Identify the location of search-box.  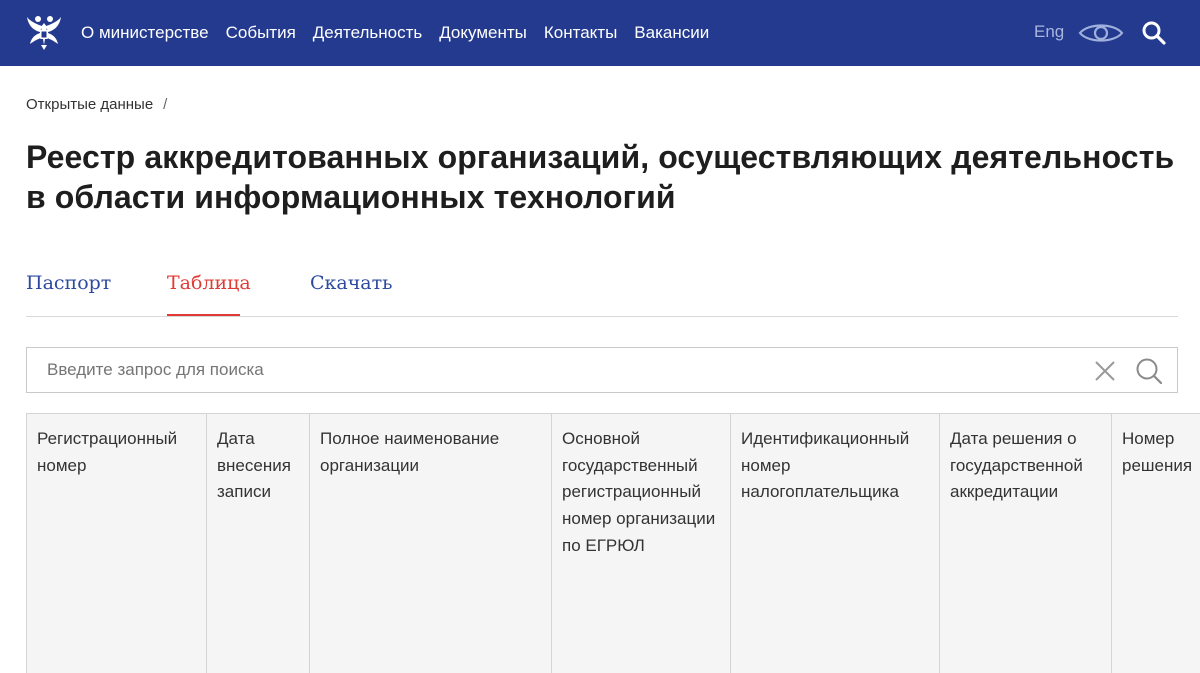
(602, 370).